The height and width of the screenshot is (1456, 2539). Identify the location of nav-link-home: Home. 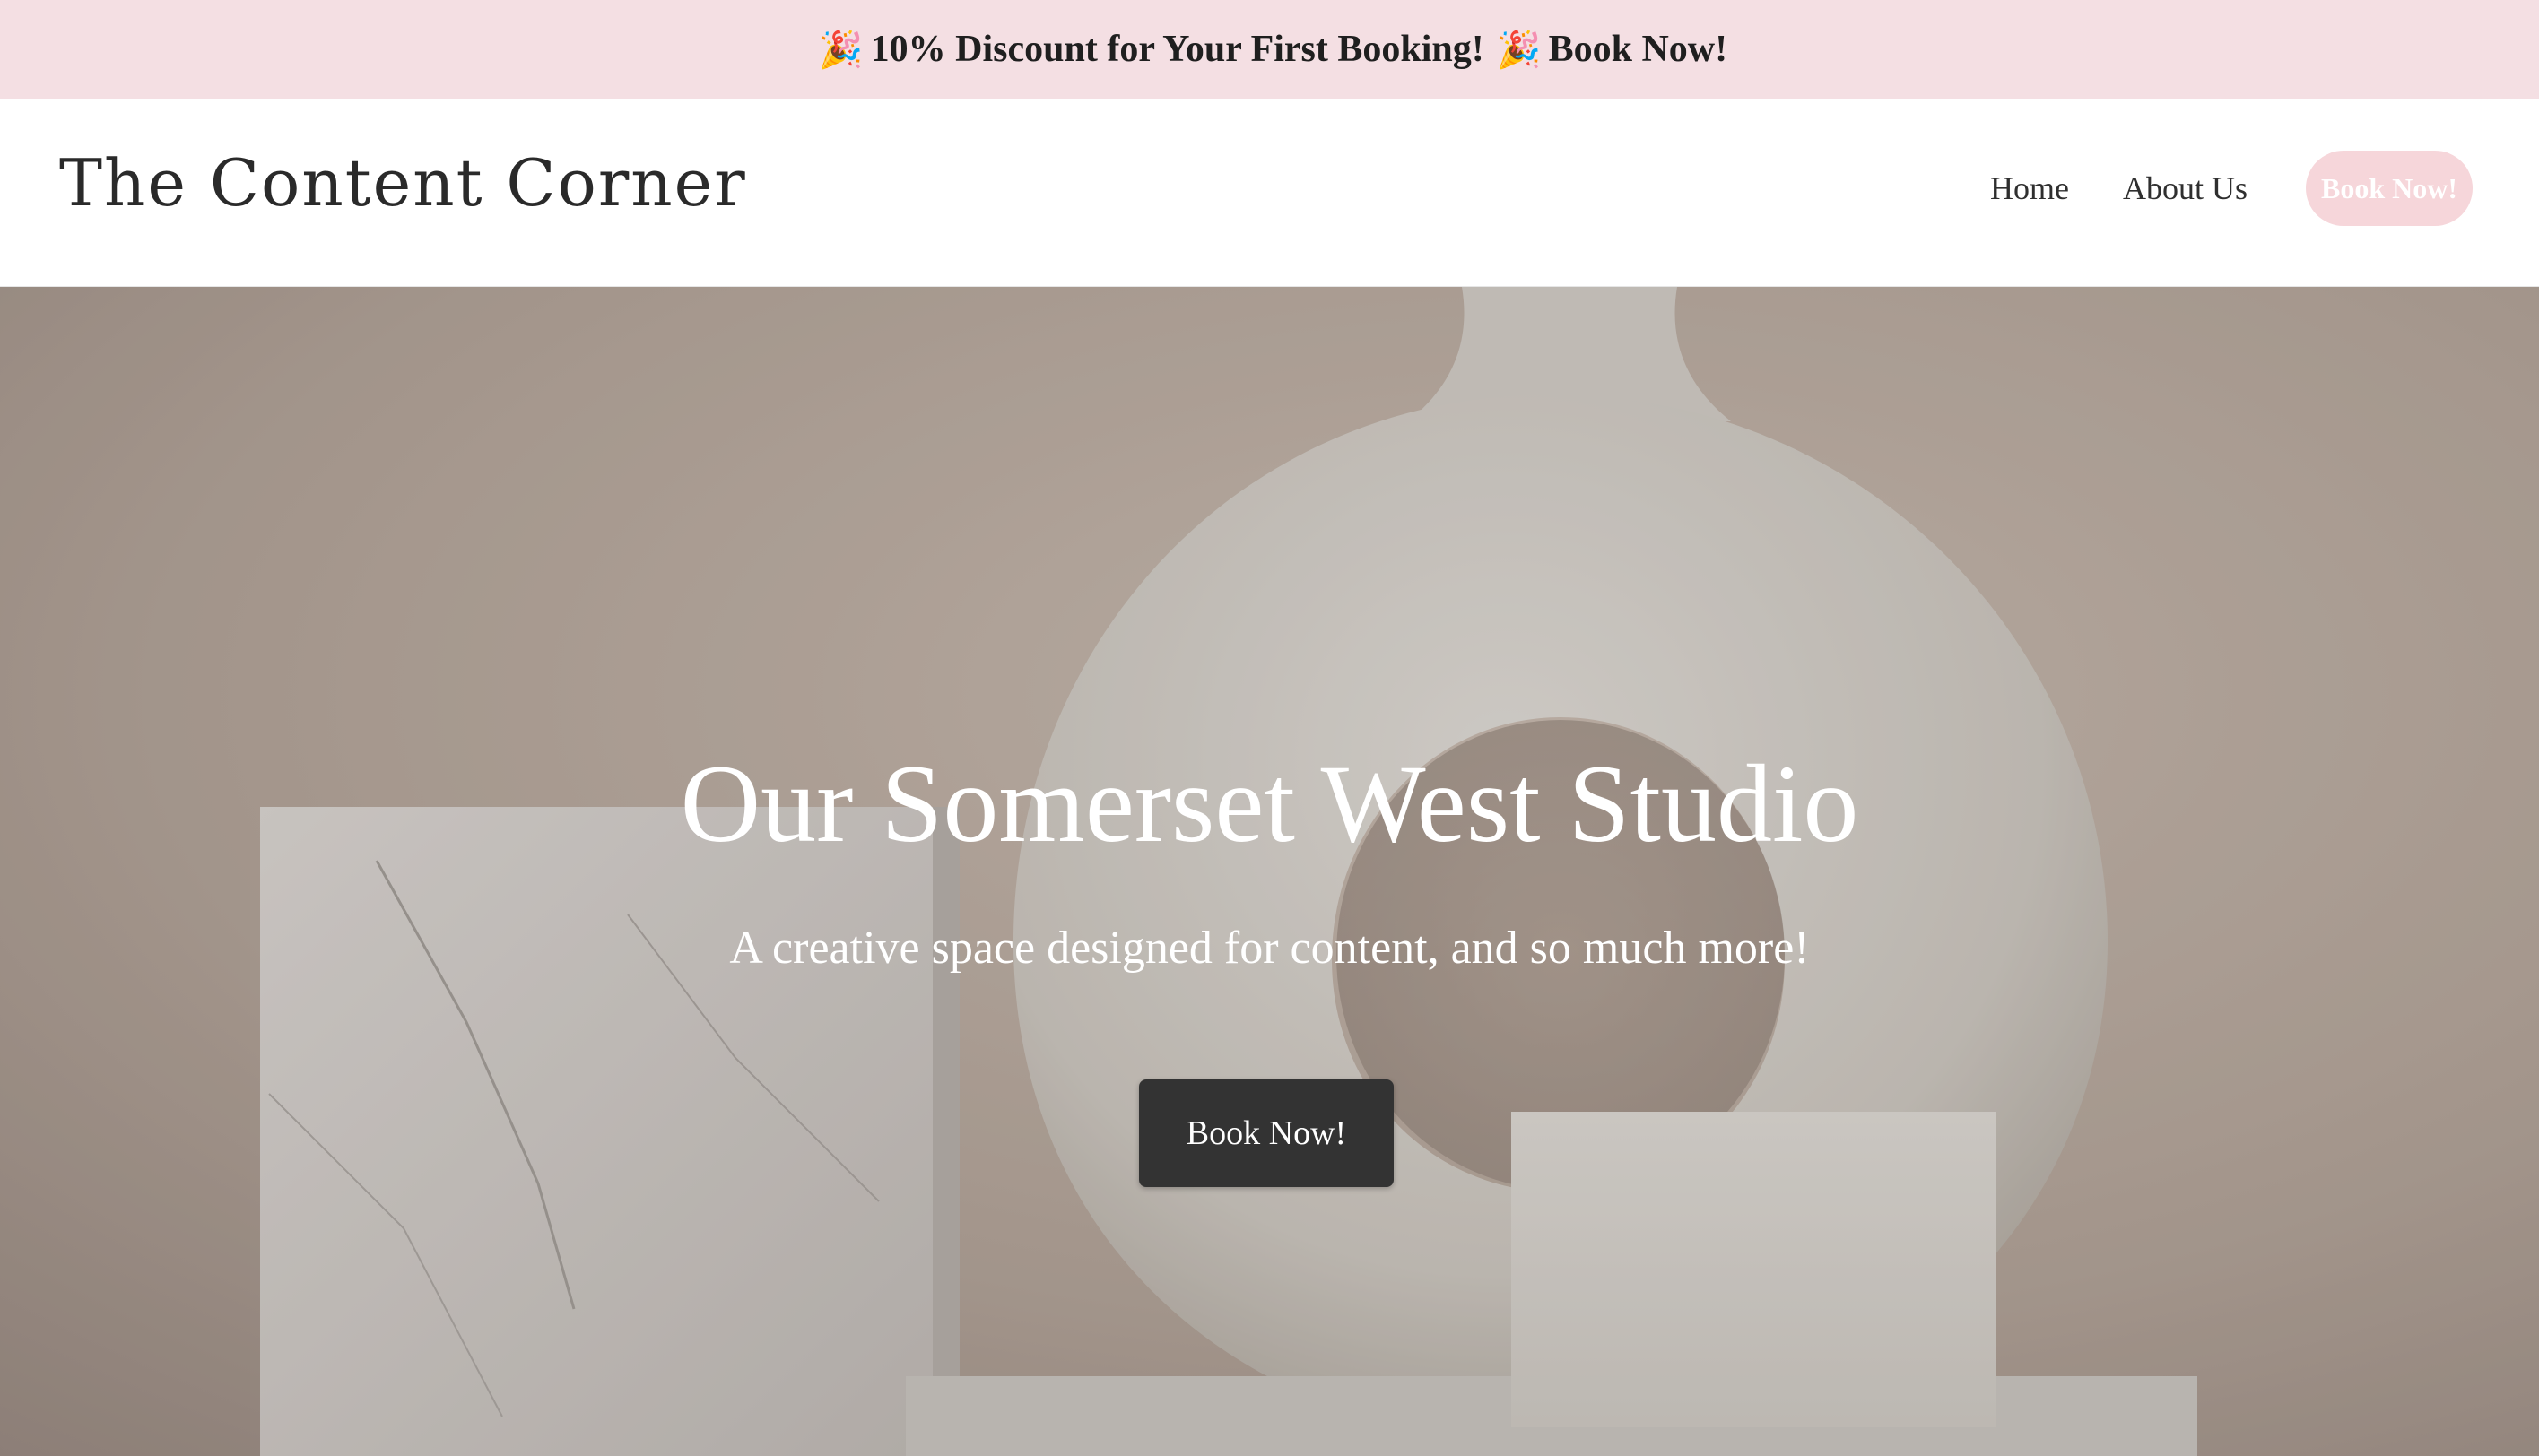
(2030, 188).